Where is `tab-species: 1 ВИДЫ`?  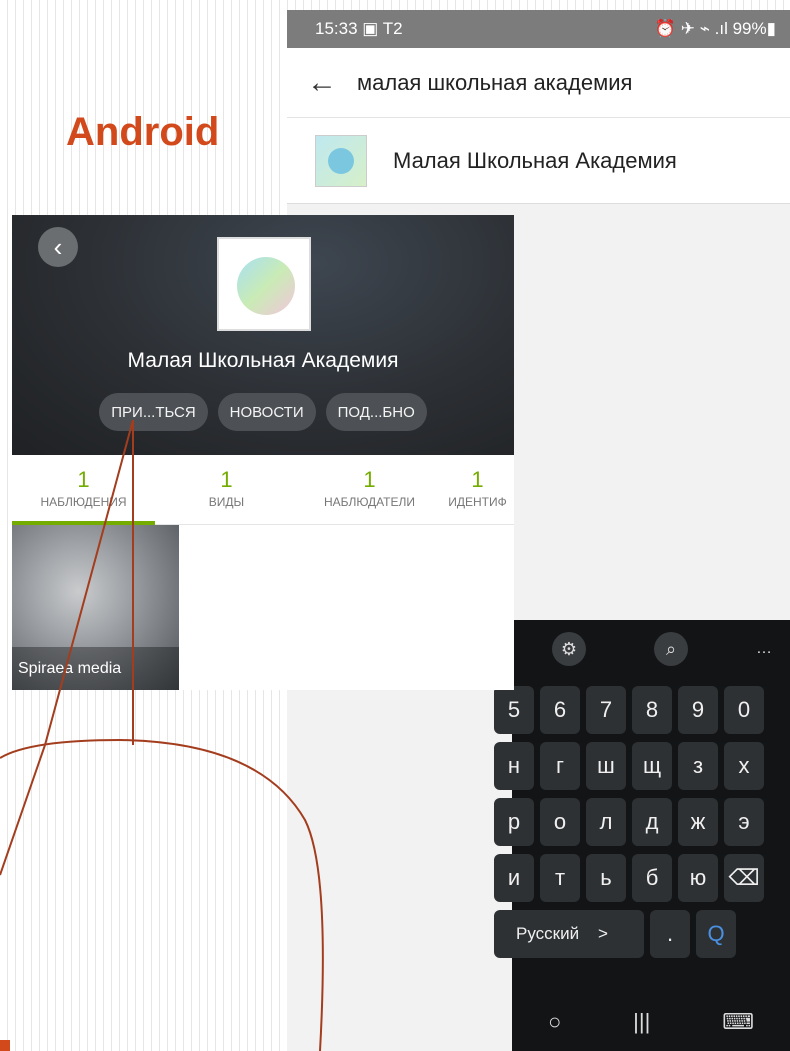 tab-species: 1 ВИДЫ is located at coordinates (226, 489).